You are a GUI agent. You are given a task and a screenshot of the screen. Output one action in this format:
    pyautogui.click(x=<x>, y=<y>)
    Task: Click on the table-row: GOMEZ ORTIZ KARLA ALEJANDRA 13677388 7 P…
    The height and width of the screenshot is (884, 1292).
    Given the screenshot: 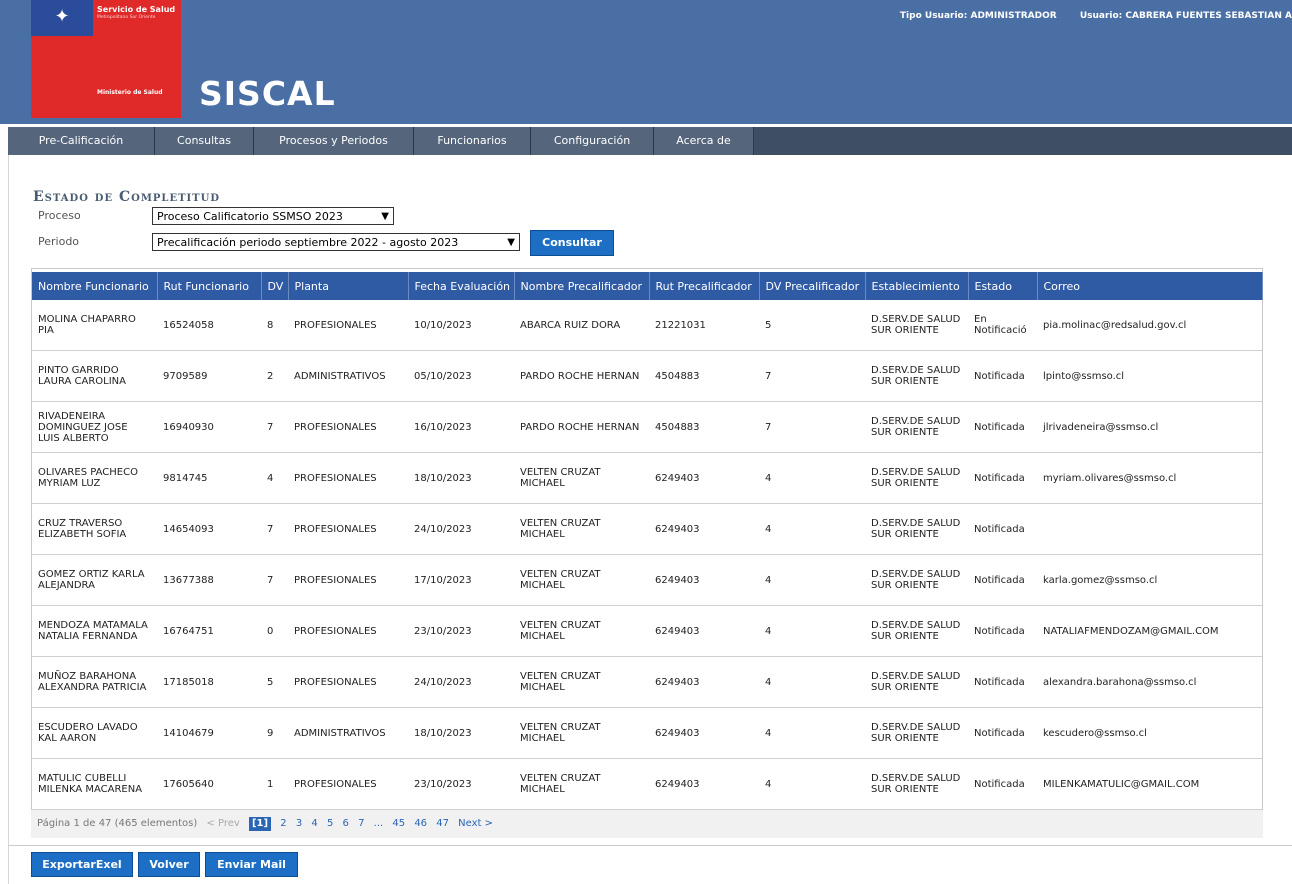 What is the action you would take?
    pyautogui.click(x=647, y=580)
    